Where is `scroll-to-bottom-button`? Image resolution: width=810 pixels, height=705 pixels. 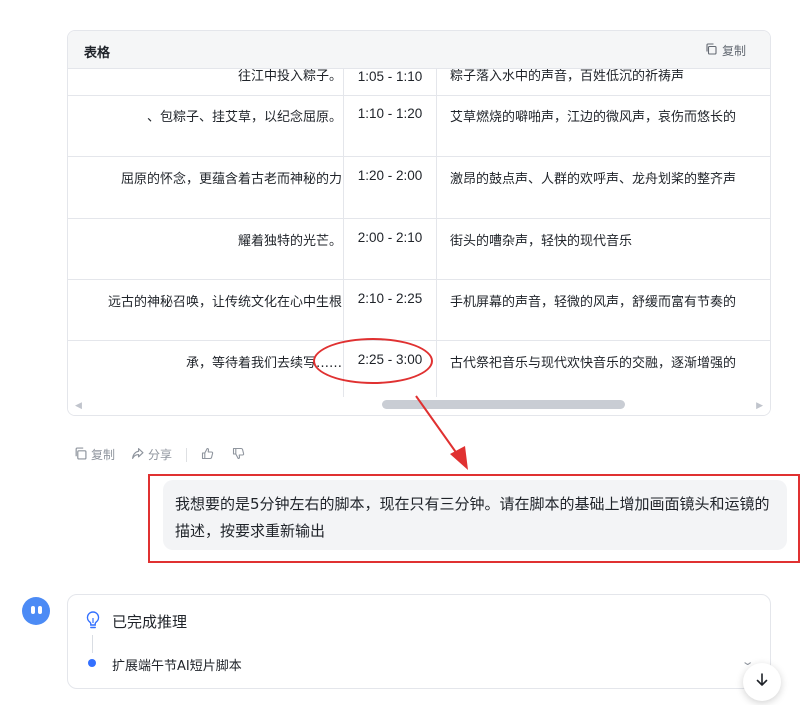
scroll-to-bottom-button is located at coordinates (762, 682).